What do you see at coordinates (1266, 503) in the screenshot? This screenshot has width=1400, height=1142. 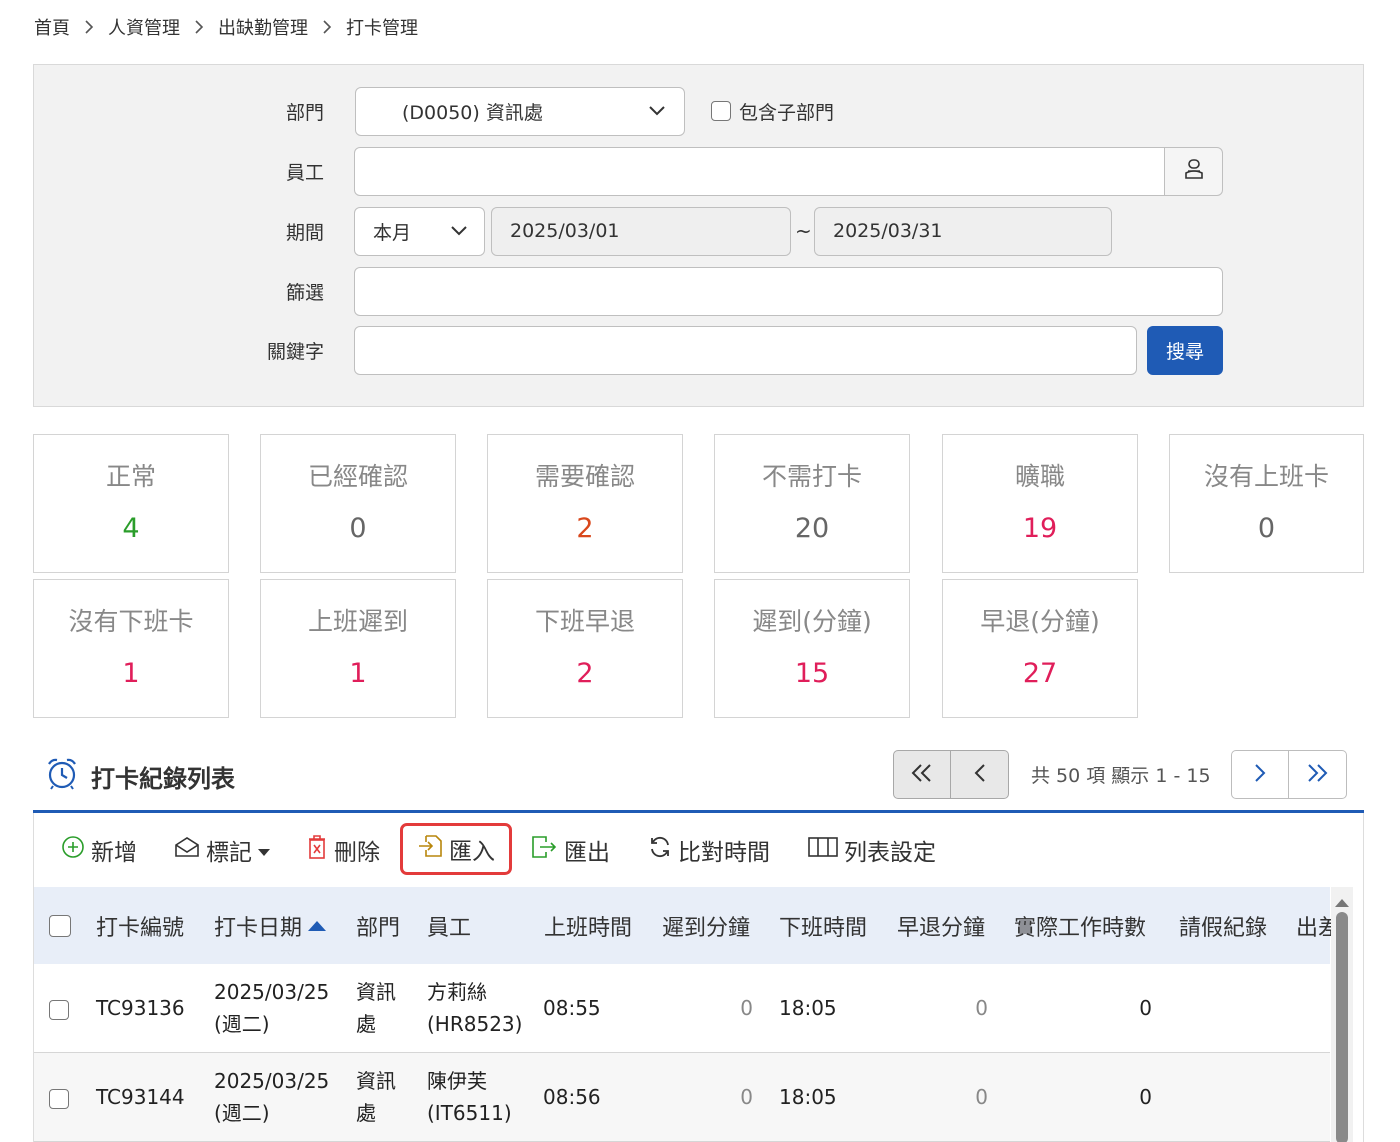 I see `stat-card-no-clock-in: 沒有上班卡 0` at bounding box center [1266, 503].